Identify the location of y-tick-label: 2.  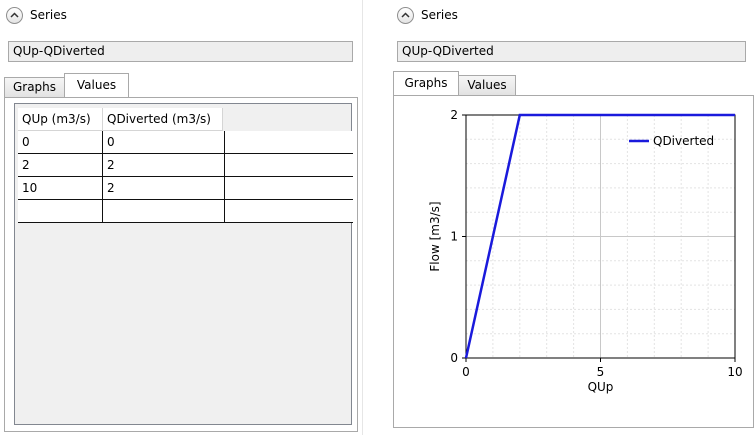
(454, 115).